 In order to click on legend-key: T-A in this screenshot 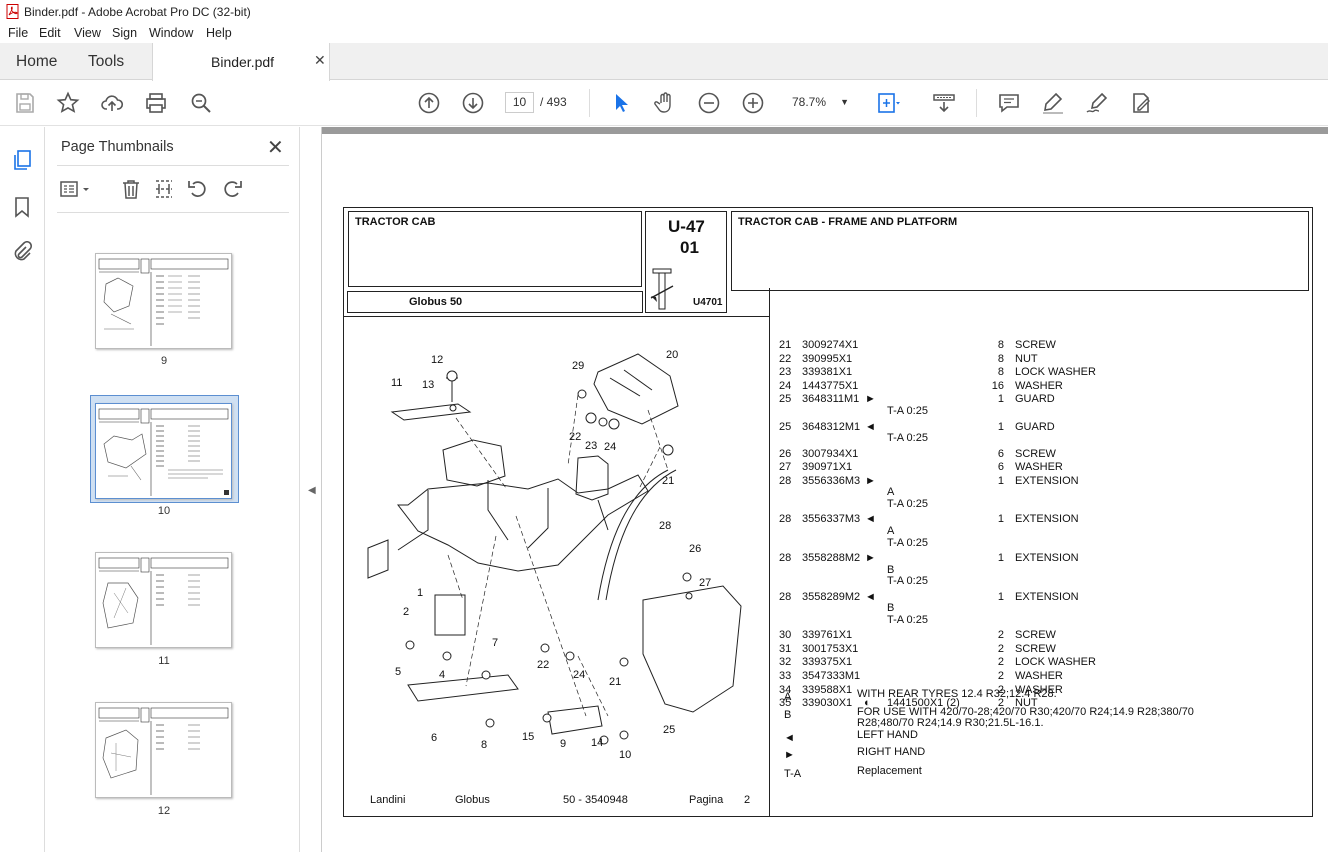, I will do `click(793, 774)`.